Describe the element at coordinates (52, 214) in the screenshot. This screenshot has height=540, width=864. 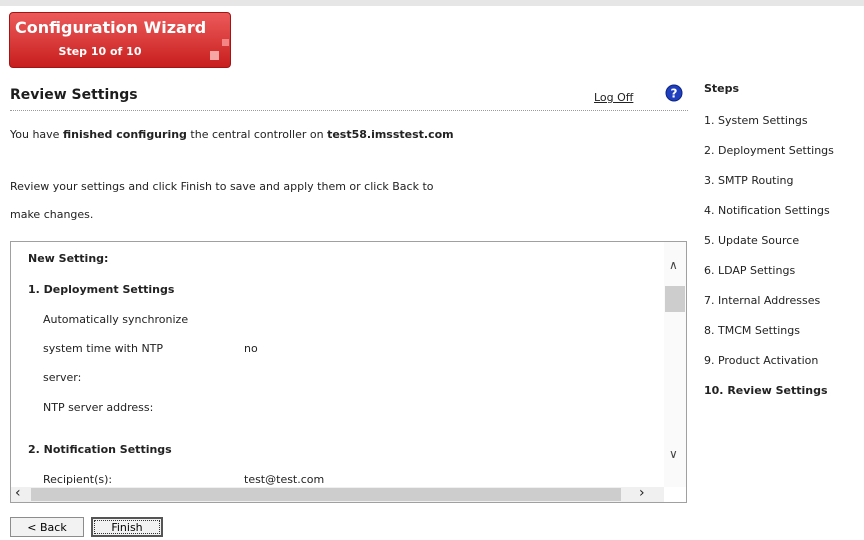
I see `instructions-line-2: make changes.` at that location.